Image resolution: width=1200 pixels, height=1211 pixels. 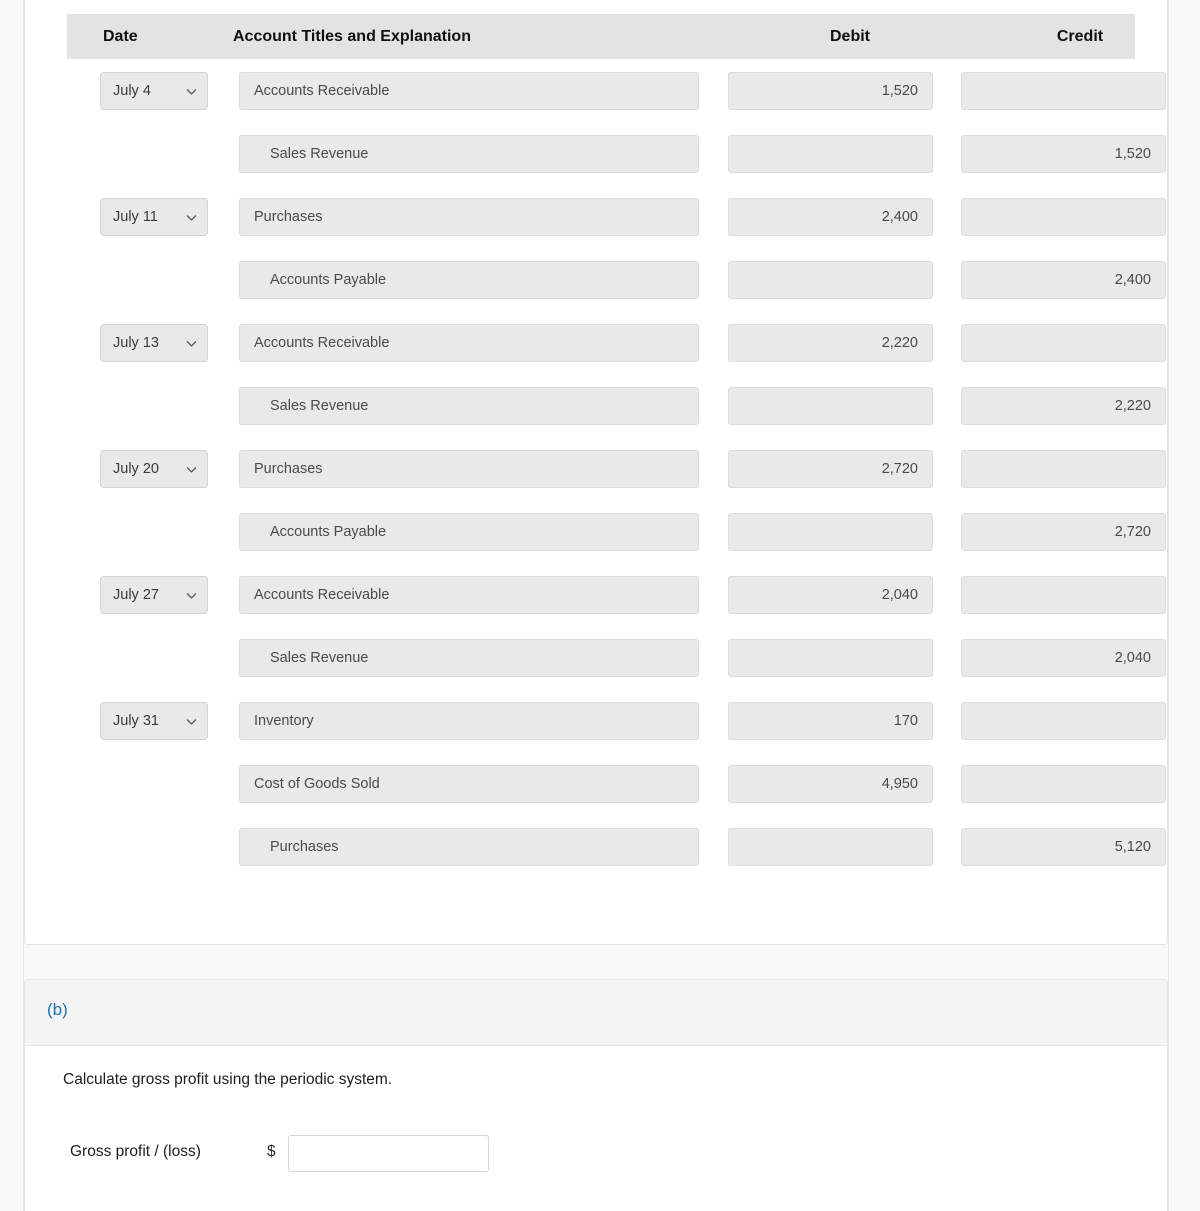 I want to click on date-select-value: July 31, so click(x=136, y=721).